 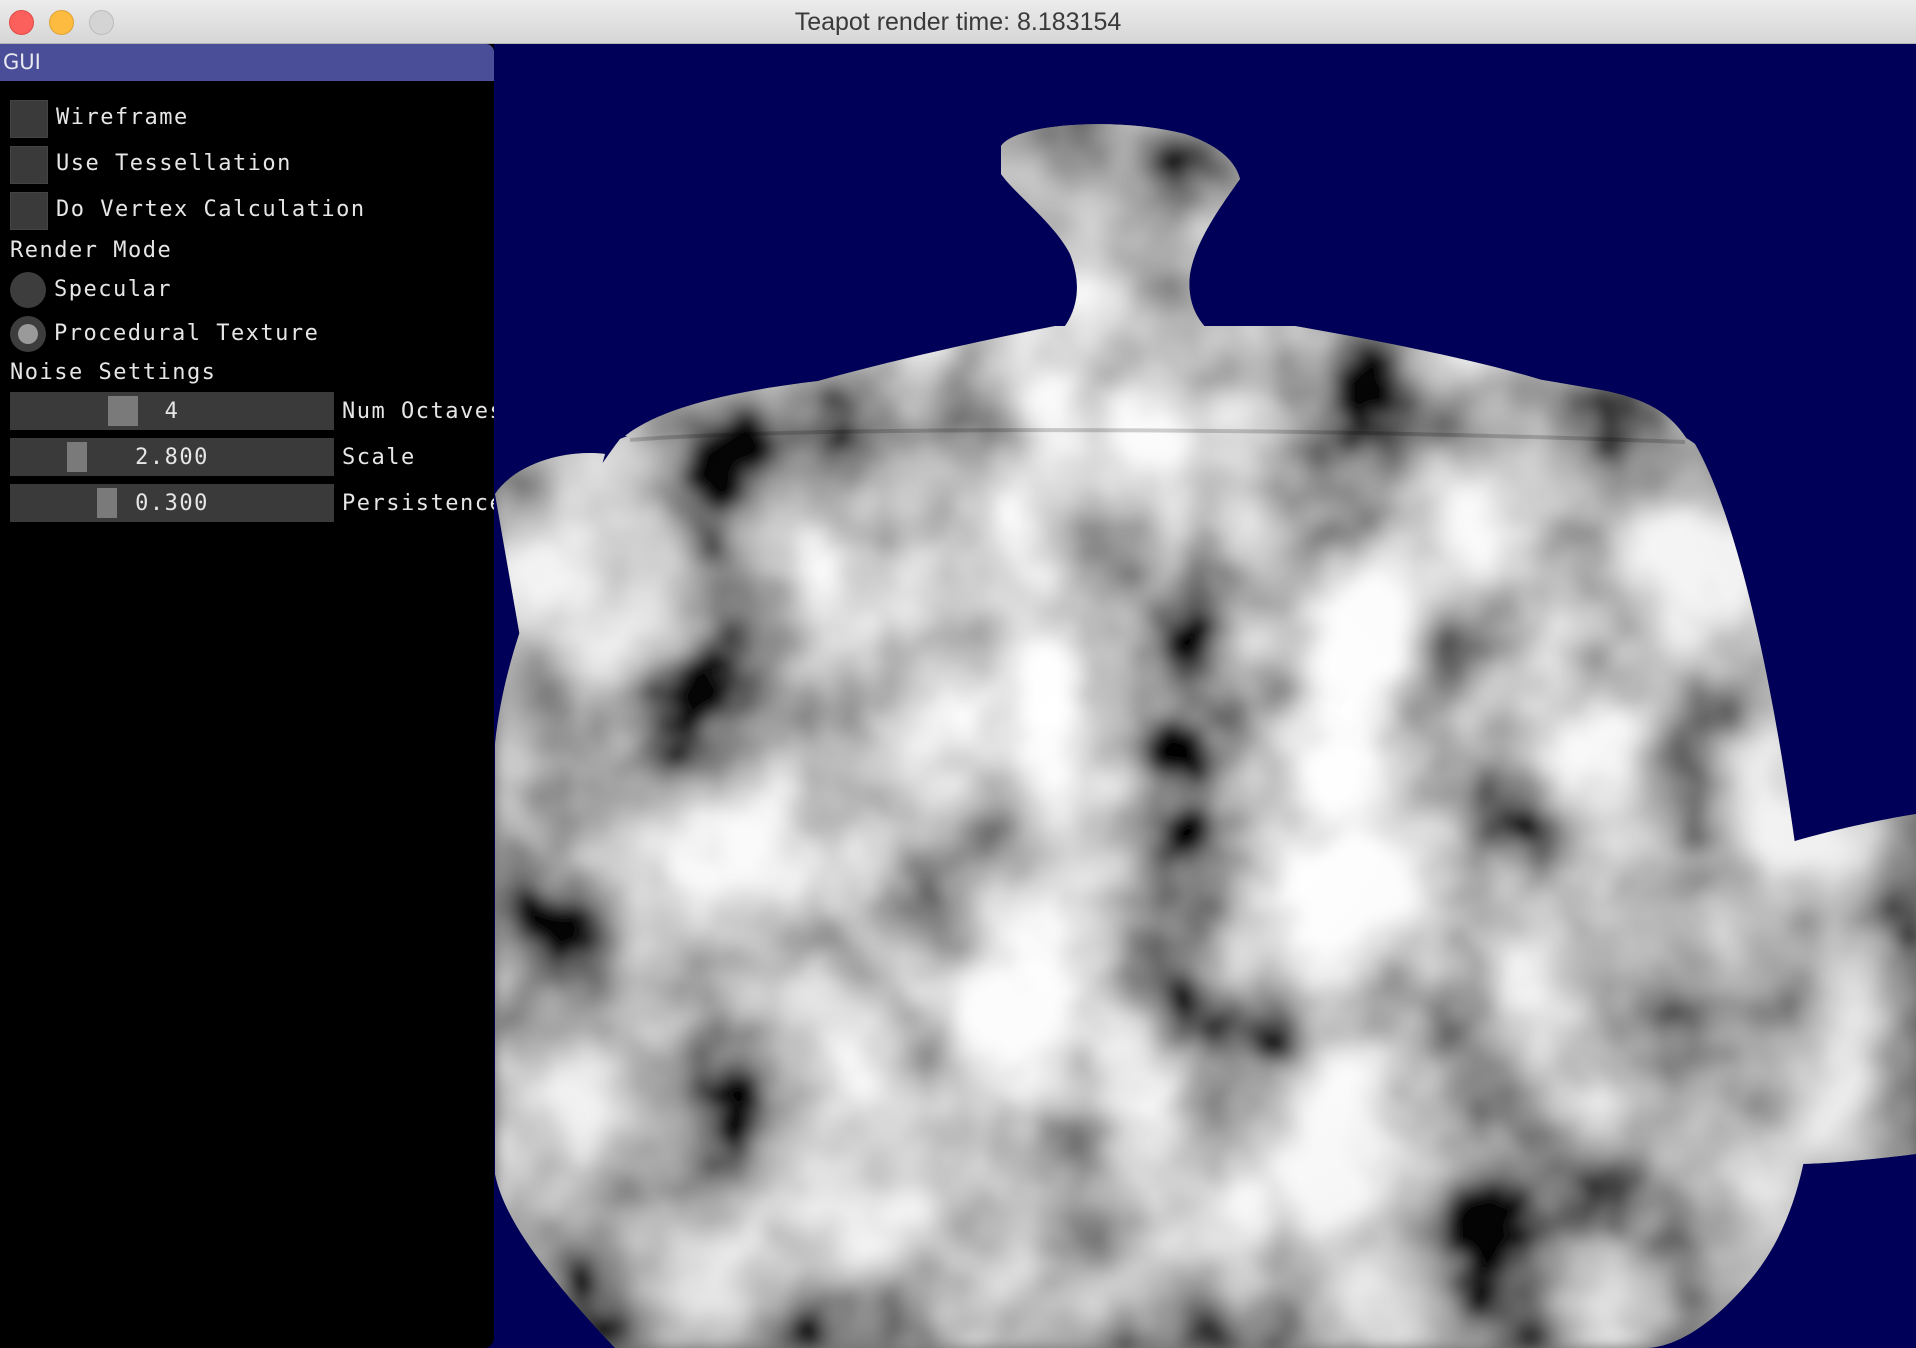 What do you see at coordinates (418, 503) in the screenshot?
I see `persistence-label: Persistence` at bounding box center [418, 503].